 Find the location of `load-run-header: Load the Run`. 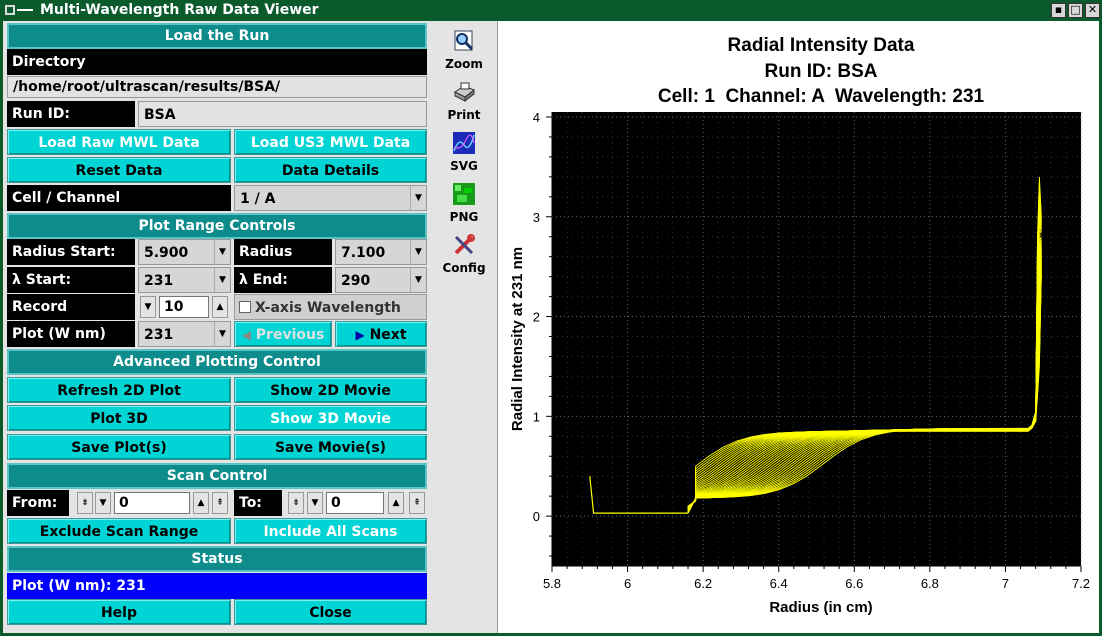

load-run-header: Load the Run is located at coordinates (217, 36).